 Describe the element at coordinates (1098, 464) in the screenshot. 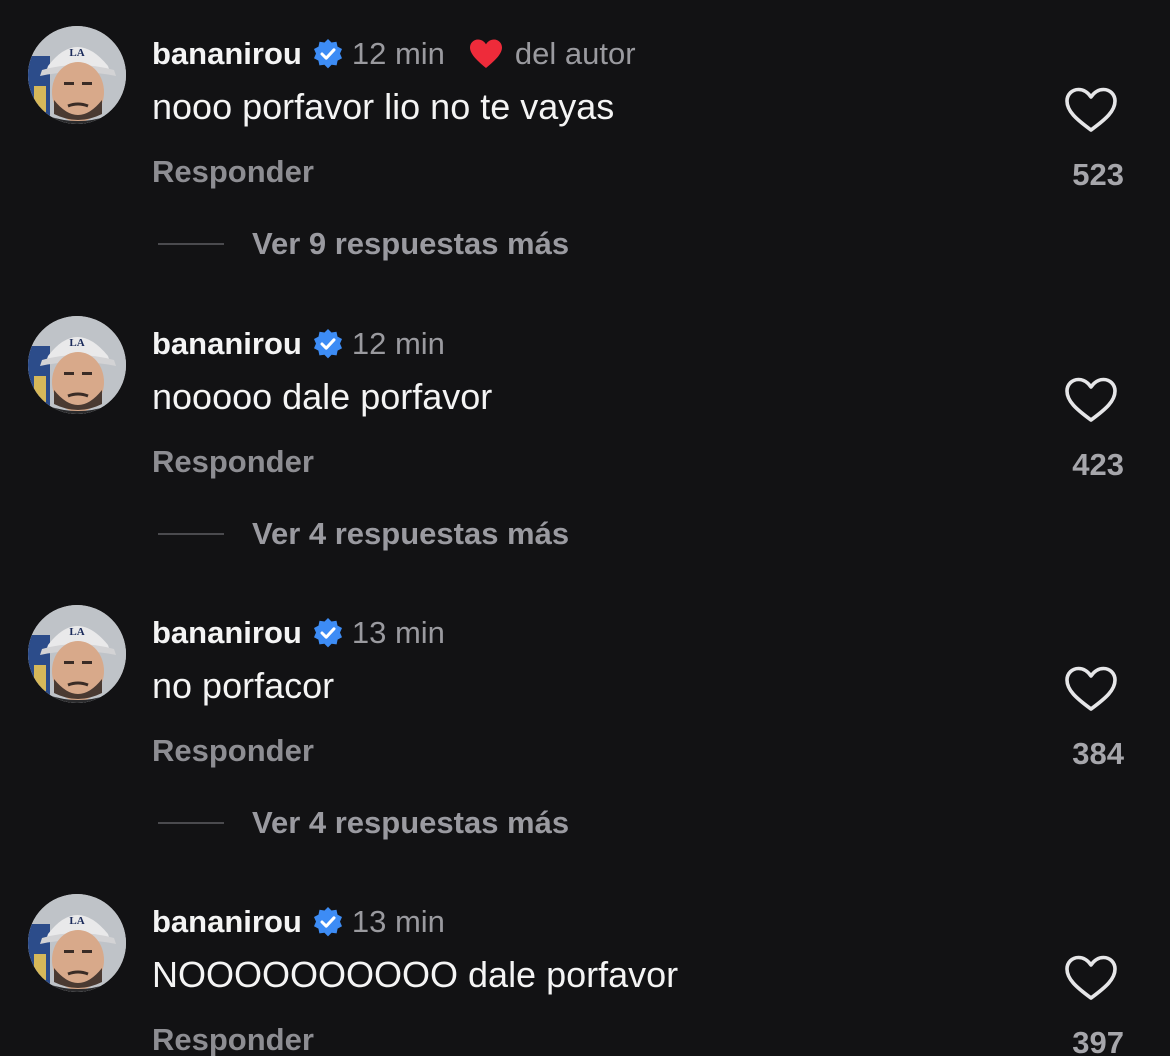

I see `like-count: 423` at that location.